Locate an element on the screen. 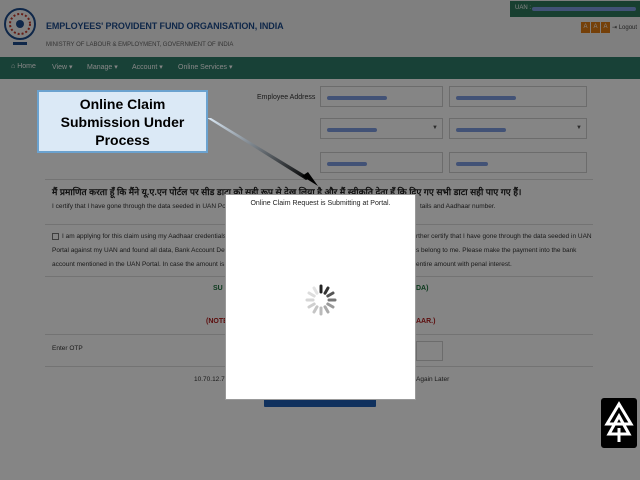 The image size is (640, 480). annotation-callout: Online Claim Submission Under Process is located at coordinates (122, 121).